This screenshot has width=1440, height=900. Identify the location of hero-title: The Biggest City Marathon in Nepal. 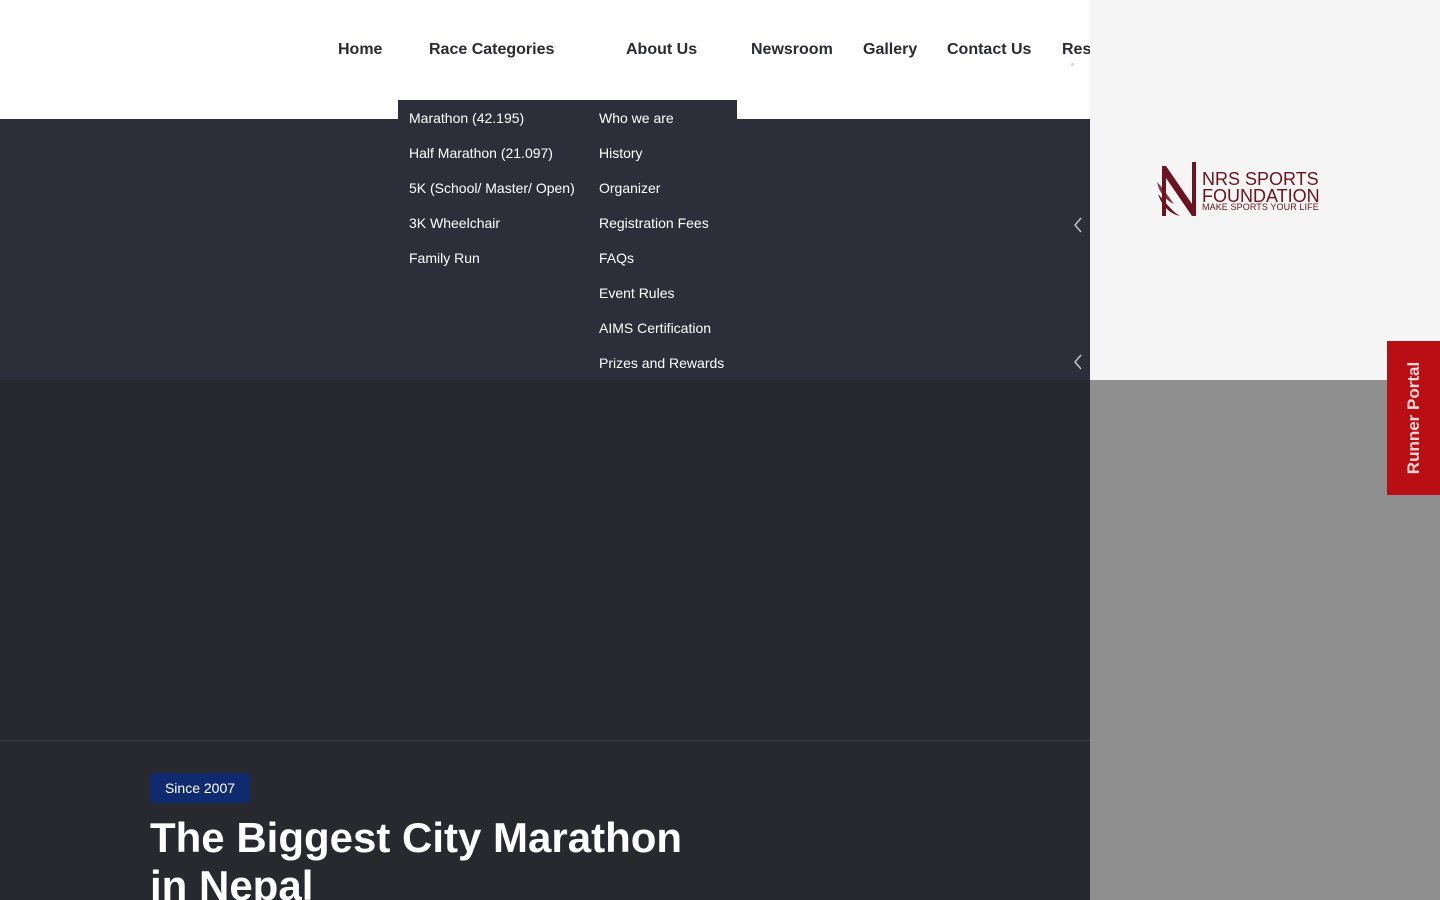
(416, 857).